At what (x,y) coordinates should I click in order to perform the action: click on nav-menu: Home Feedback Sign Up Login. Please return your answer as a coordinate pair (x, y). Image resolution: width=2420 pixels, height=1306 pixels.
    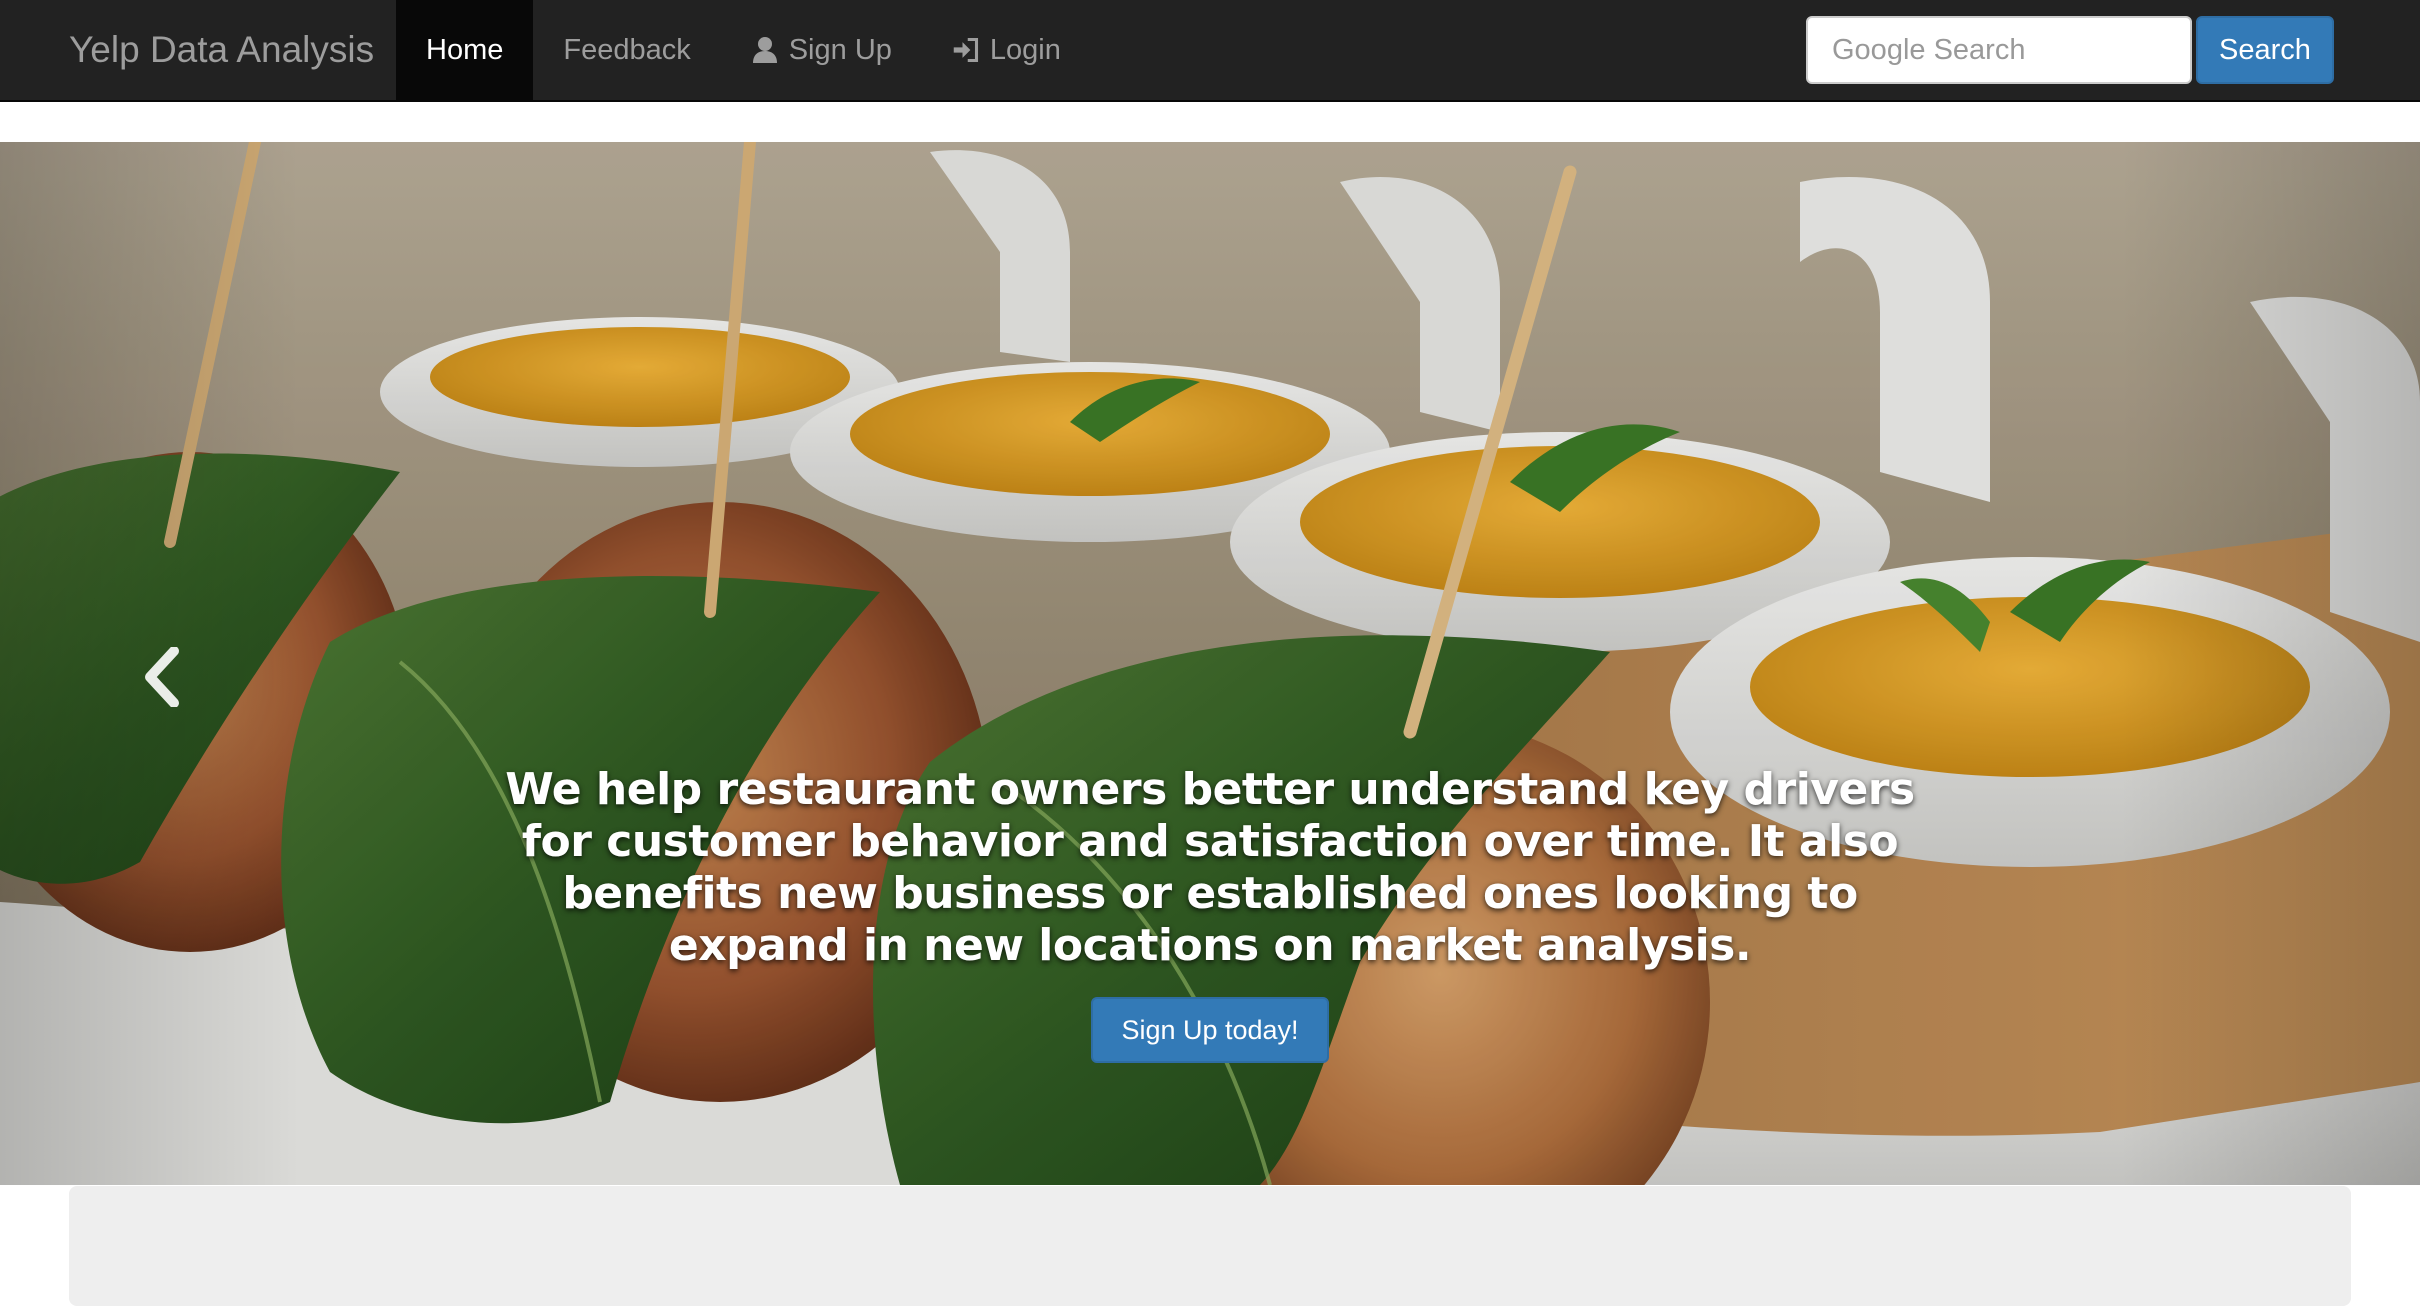
    Looking at the image, I should click on (743, 50).